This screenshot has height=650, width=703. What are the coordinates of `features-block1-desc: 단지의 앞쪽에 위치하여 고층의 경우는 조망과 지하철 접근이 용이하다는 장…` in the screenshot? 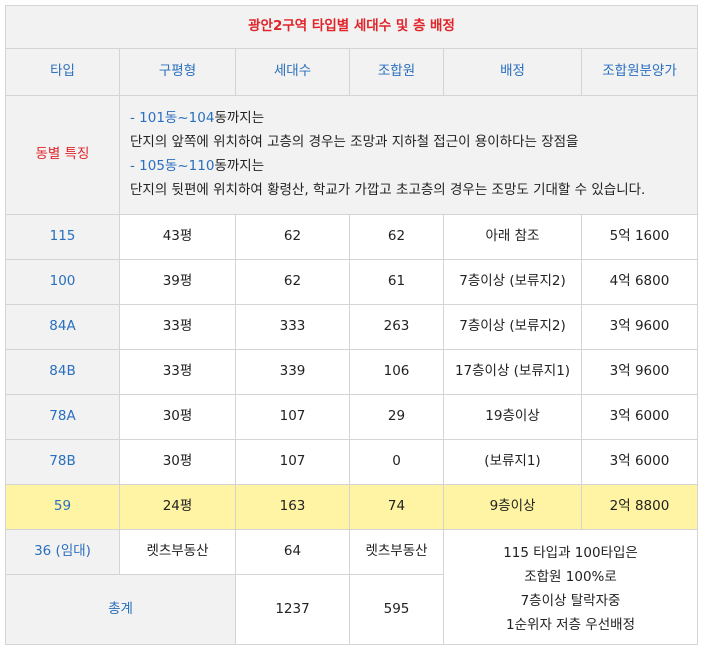 It's located at (354, 142).